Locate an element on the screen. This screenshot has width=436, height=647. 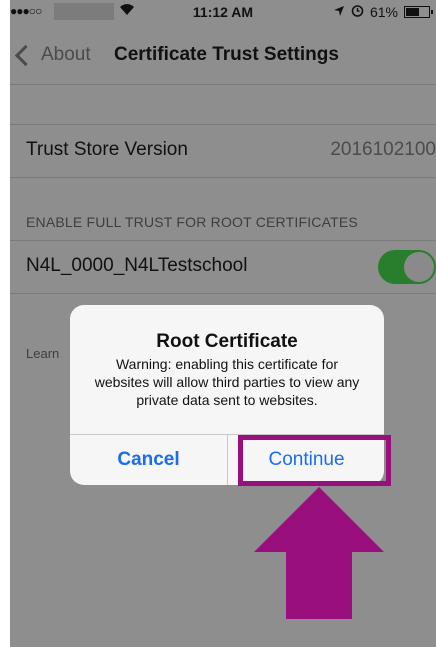
trust-store-label: Trust Store Version is located at coordinates (107, 149).